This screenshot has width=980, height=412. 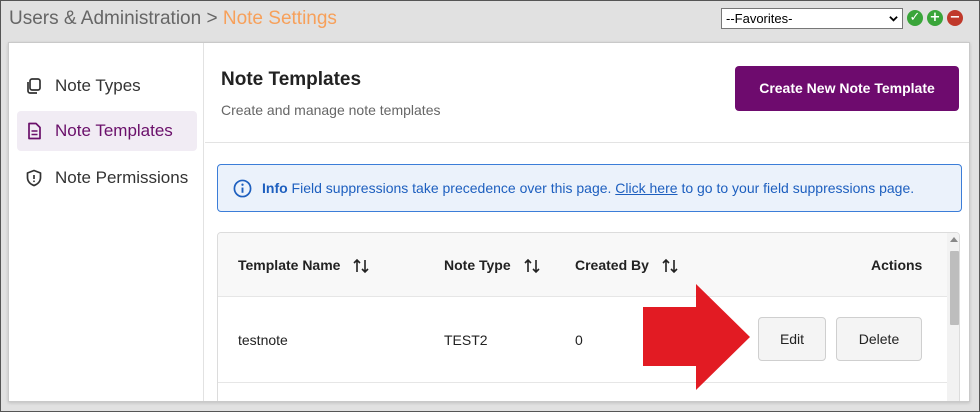 What do you see at coordinates (893, 19) in the screenshot?
I see `chevron-down-icon` at bounding box center [893, 19].